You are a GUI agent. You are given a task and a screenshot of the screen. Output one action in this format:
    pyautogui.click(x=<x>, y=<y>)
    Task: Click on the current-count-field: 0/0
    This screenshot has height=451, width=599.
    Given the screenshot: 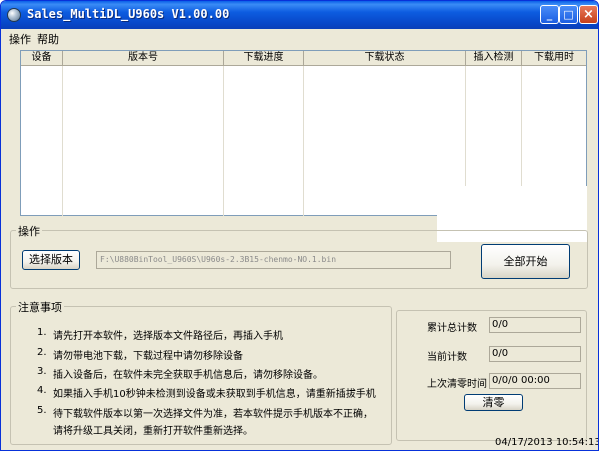 What is the action you would take?
    pyautogui.click(x=535, y=354)
    